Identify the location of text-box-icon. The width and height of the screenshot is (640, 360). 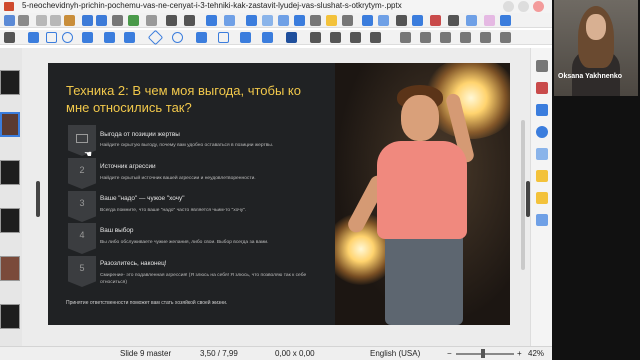
(251, 20).